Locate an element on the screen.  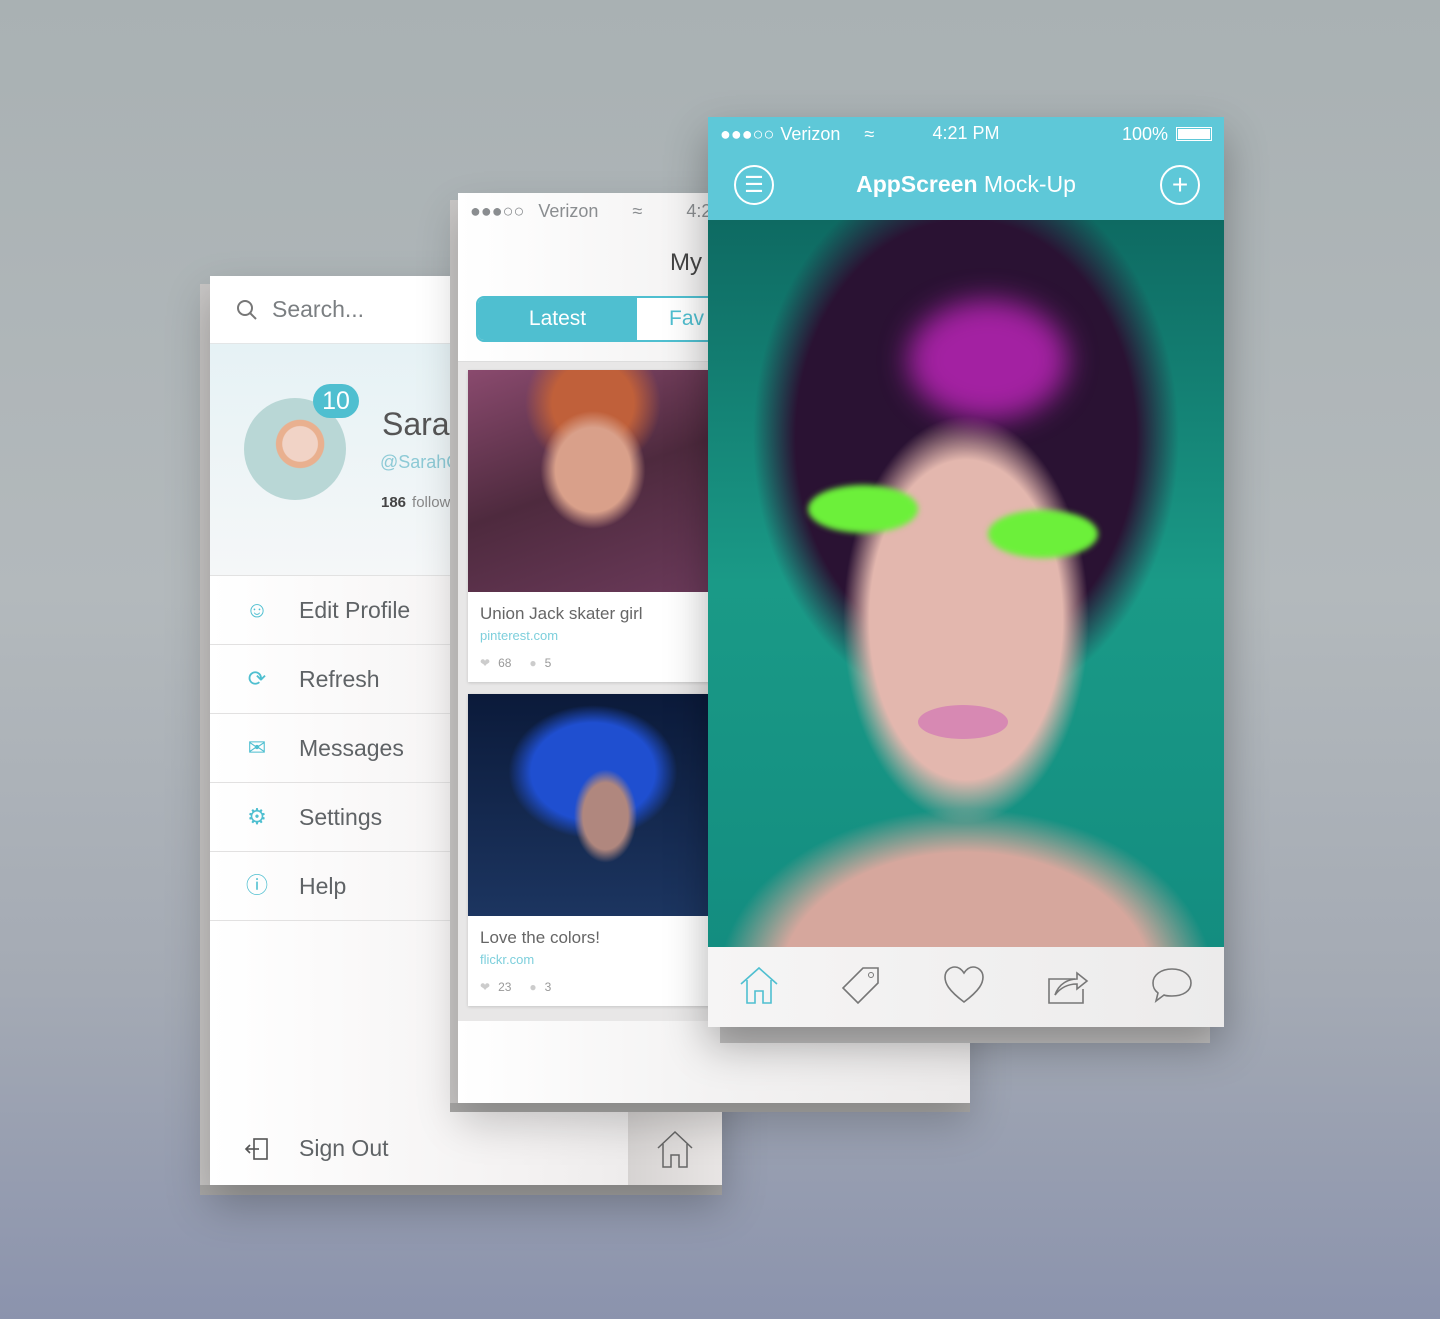
tab-home is located at coordinates (759, 987).